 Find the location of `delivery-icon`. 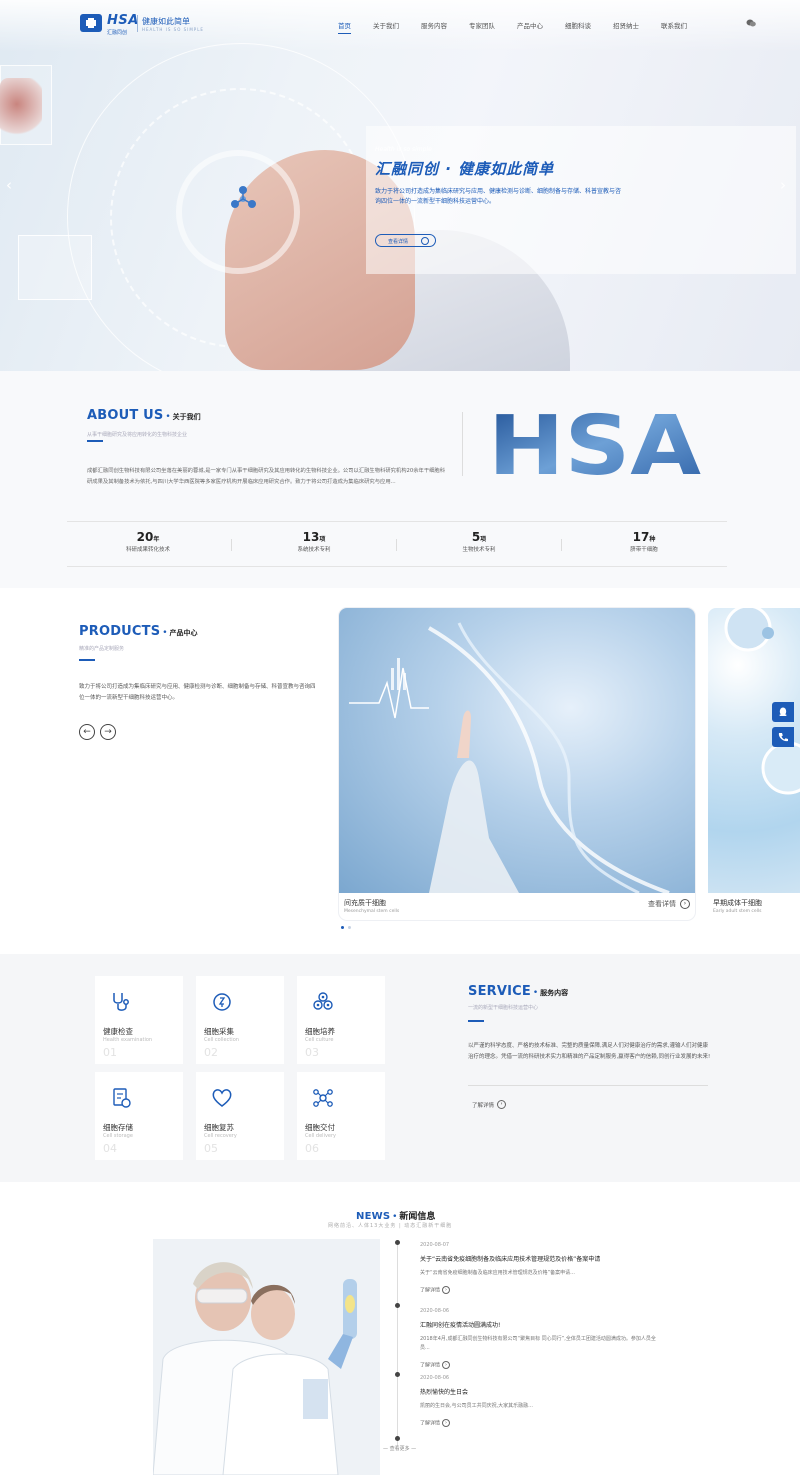

delivery-icon is located at coordinates (323, 1098).